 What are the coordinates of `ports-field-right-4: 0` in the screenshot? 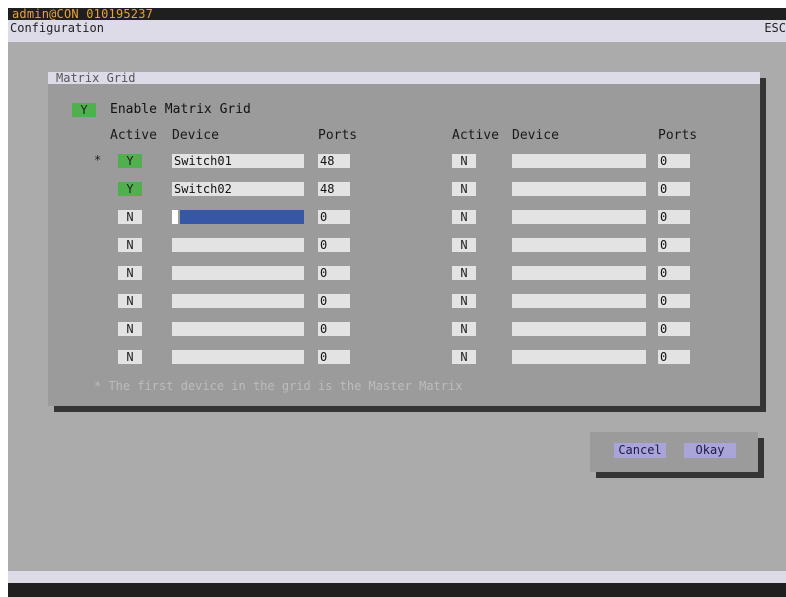 It's located at (674, 245).